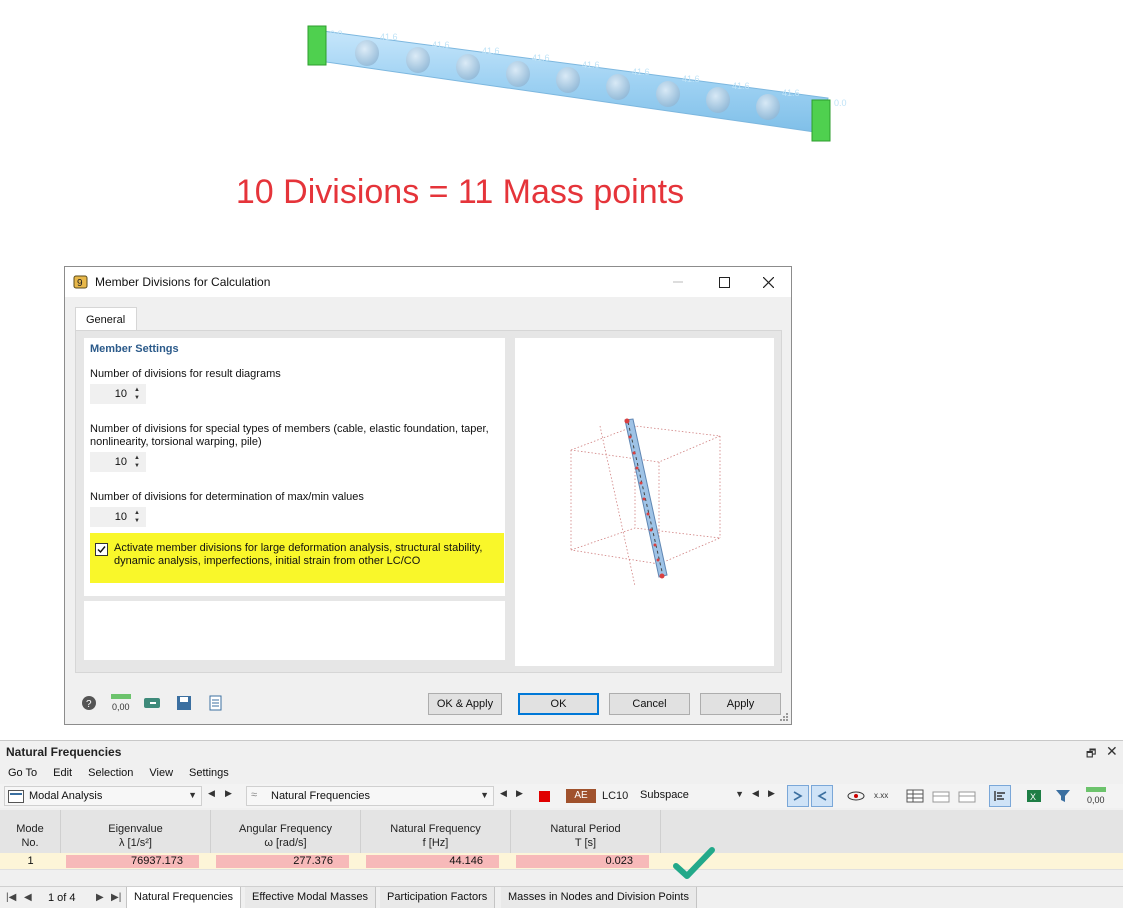 The height and width of the screenshot is (908, 1123). I want to click on column-header-mode: Mode No., so click(30, 831).